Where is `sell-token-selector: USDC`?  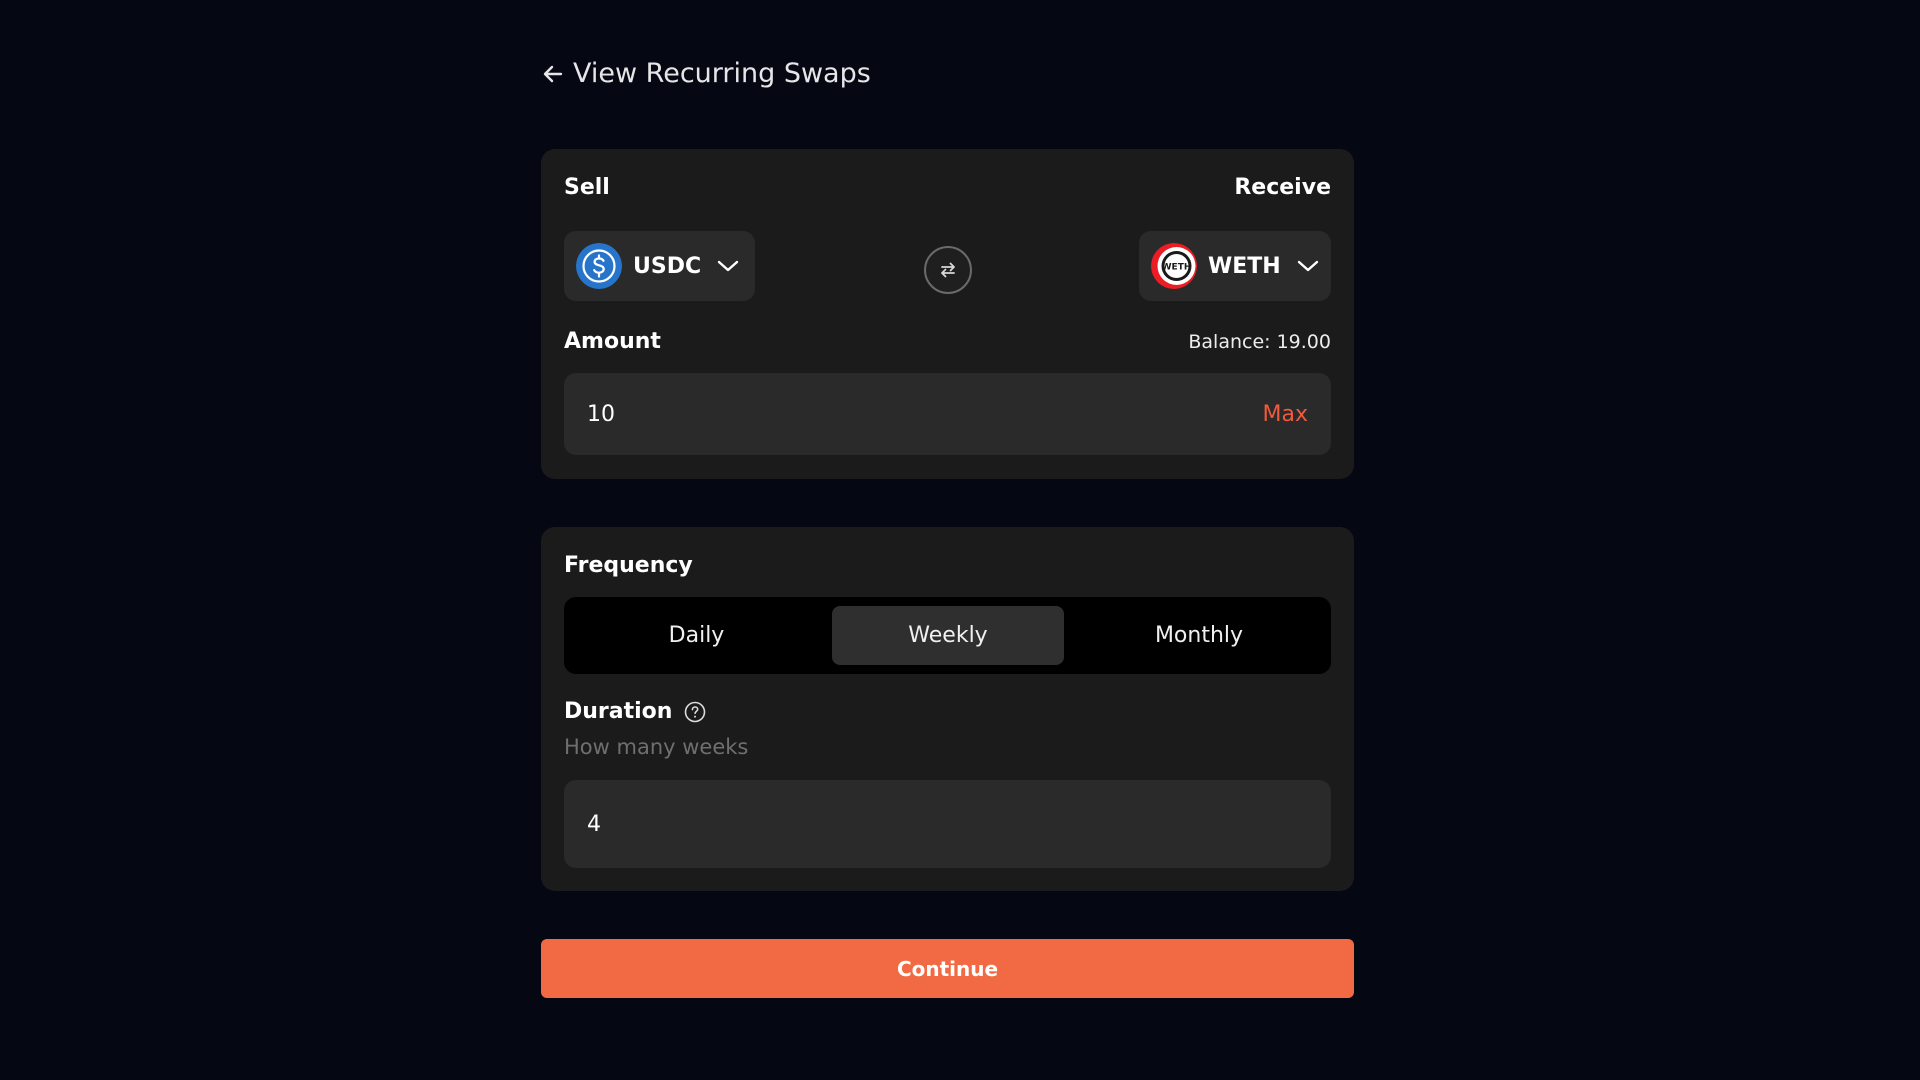 sell-token-selector: USDC is located at coordinates (659, 266).